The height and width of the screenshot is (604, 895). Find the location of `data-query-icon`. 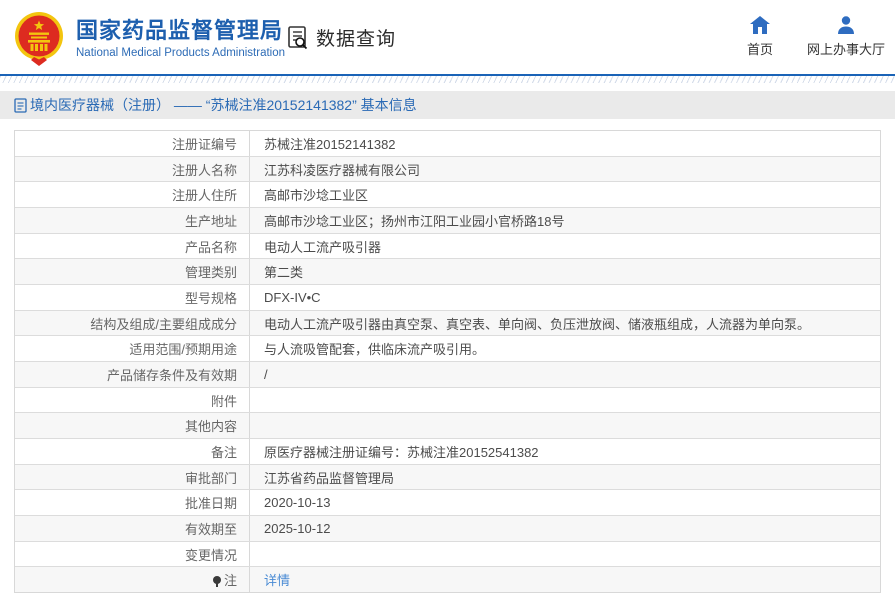

data-query-icon is located at coordinates (298, 37).